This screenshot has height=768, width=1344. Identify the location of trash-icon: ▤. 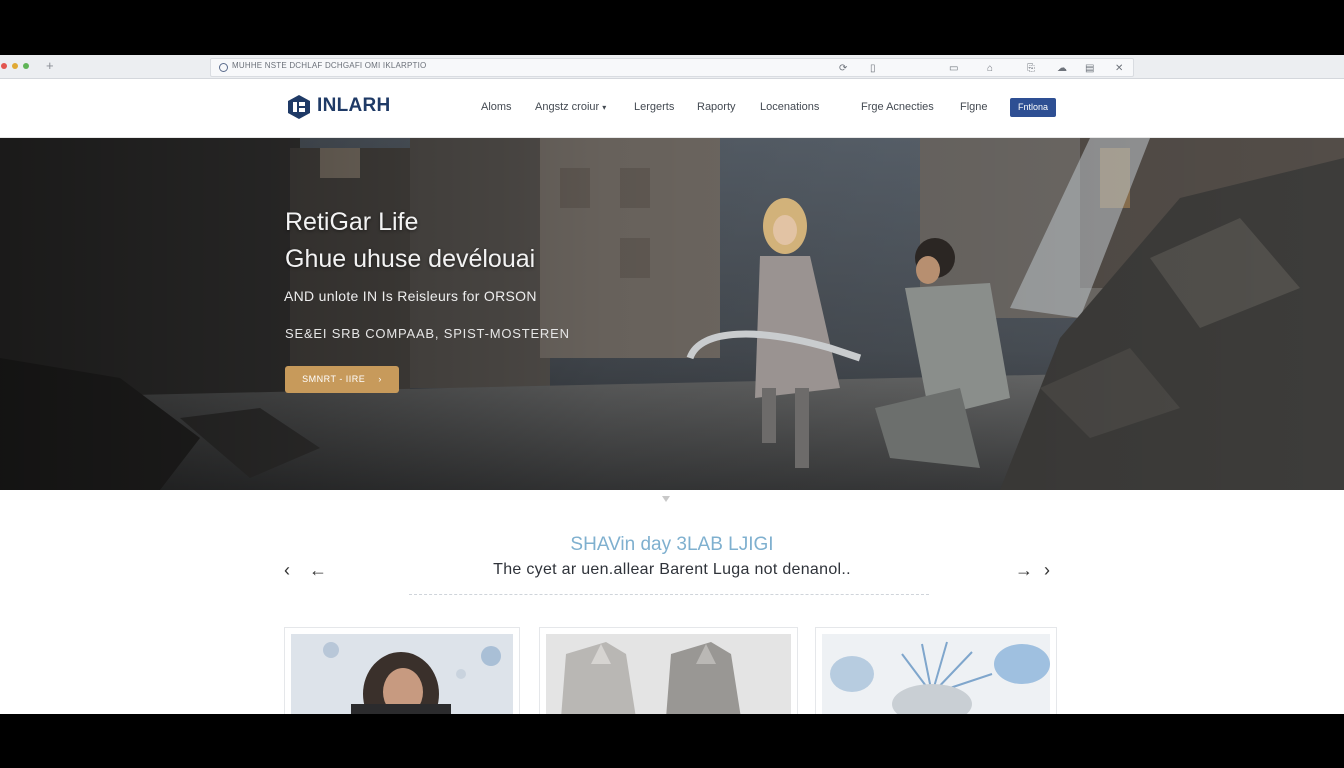
(1089, 69).